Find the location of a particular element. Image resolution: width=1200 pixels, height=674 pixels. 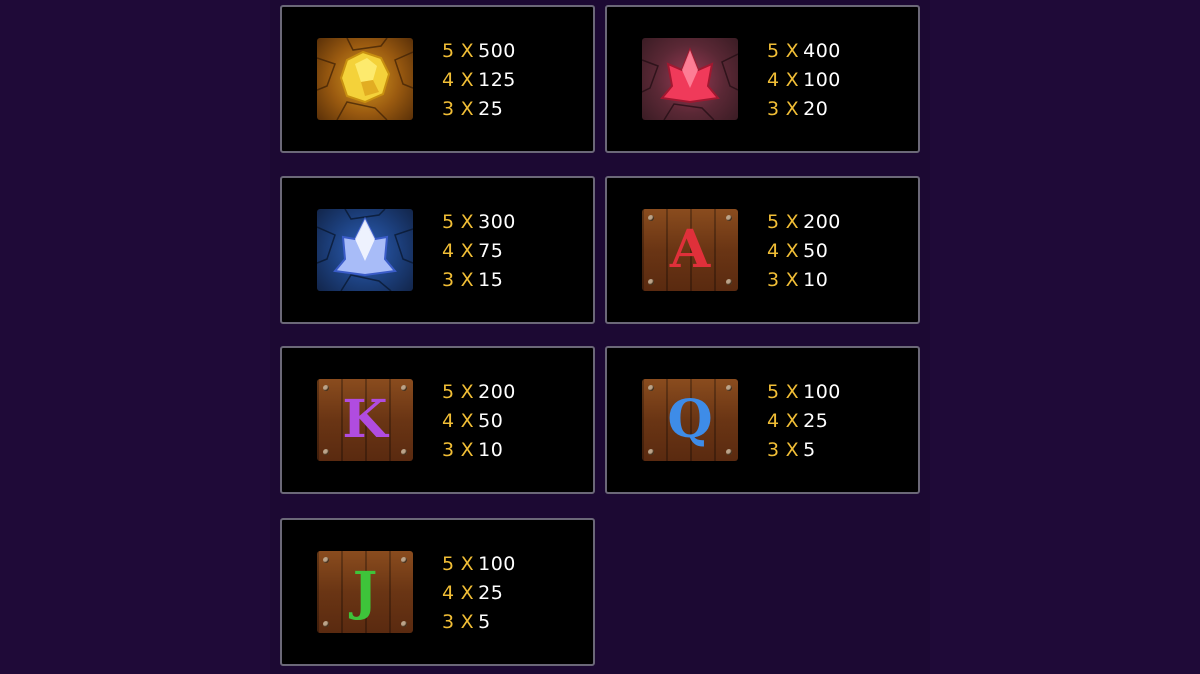

pay-list: 5 X 500 4 X 125 3 X 25 is located at coordinates (479, 80).